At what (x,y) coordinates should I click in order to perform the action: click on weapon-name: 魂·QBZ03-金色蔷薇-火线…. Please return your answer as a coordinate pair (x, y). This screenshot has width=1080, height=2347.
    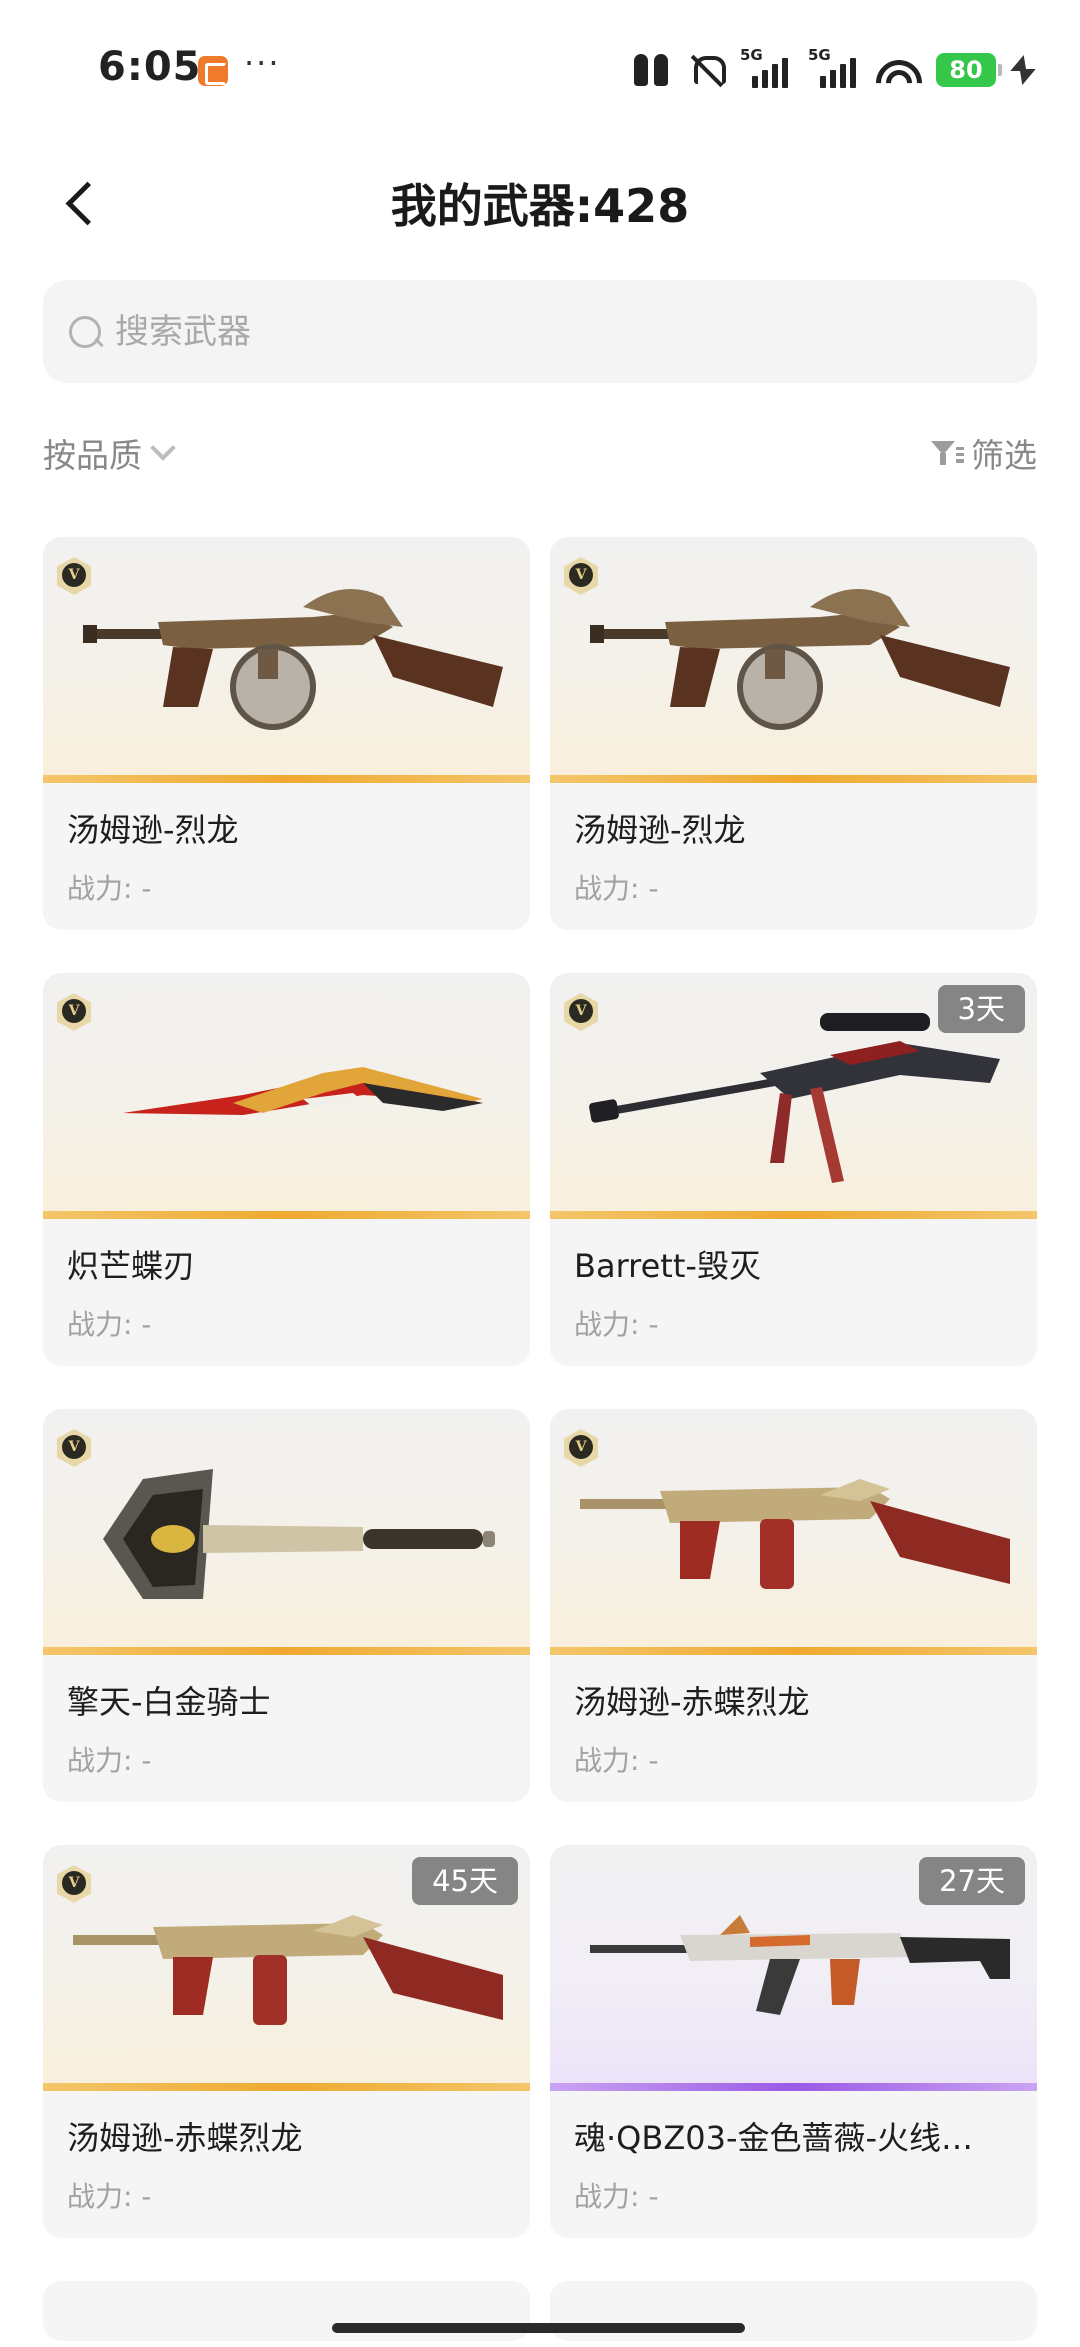
    Looking at the image, I should click on (774, 2138).